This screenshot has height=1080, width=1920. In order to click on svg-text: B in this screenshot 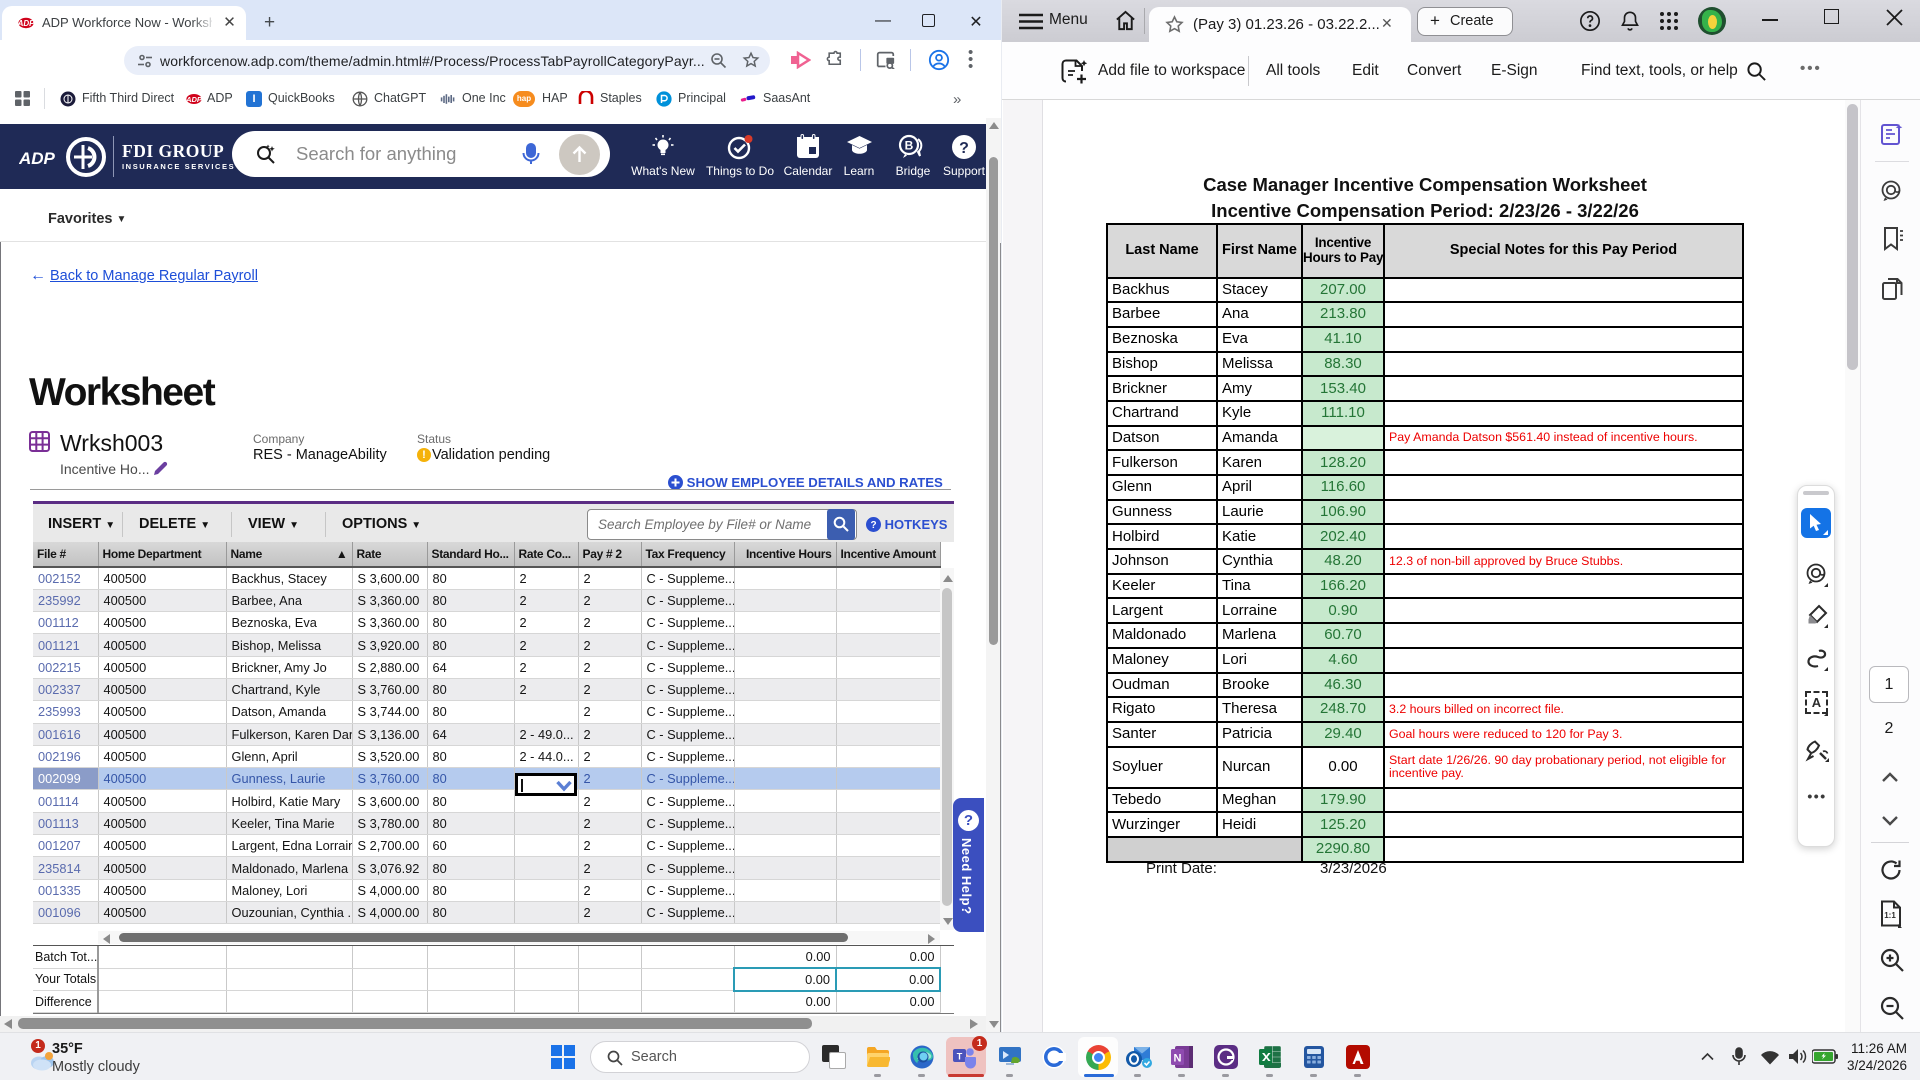, I will do `click(909, 146)`.